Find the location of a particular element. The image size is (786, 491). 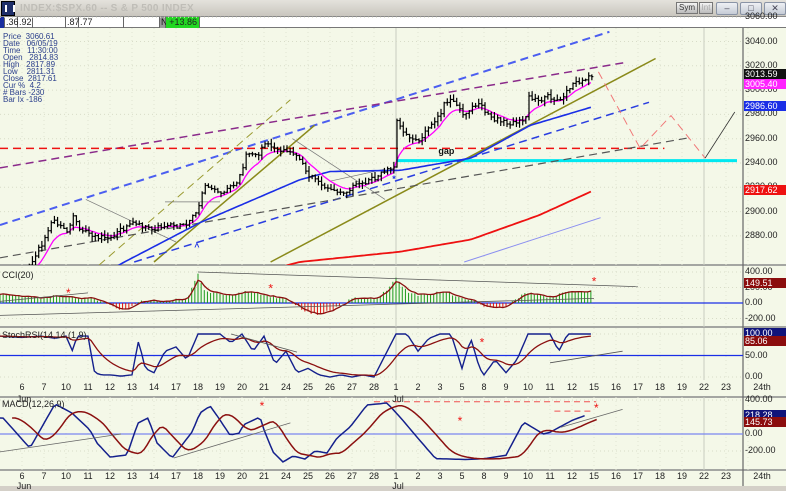

date-label: 8 is located at coordinates (484, 476).